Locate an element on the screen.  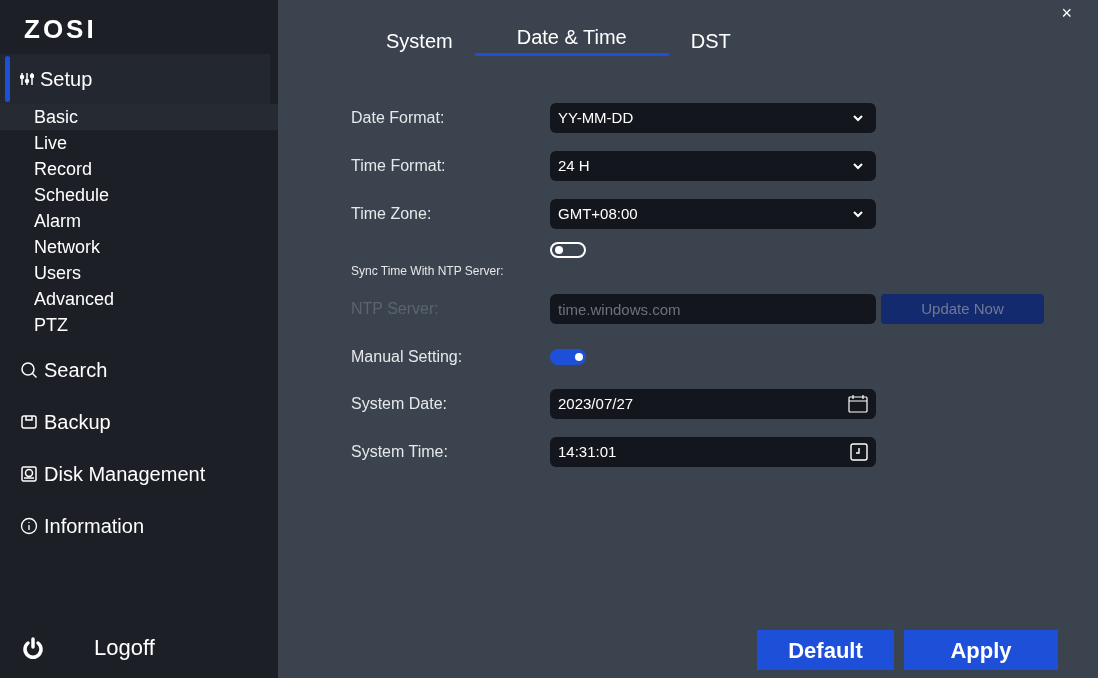
submenu-item: Network is located at coordinates (139, 247).